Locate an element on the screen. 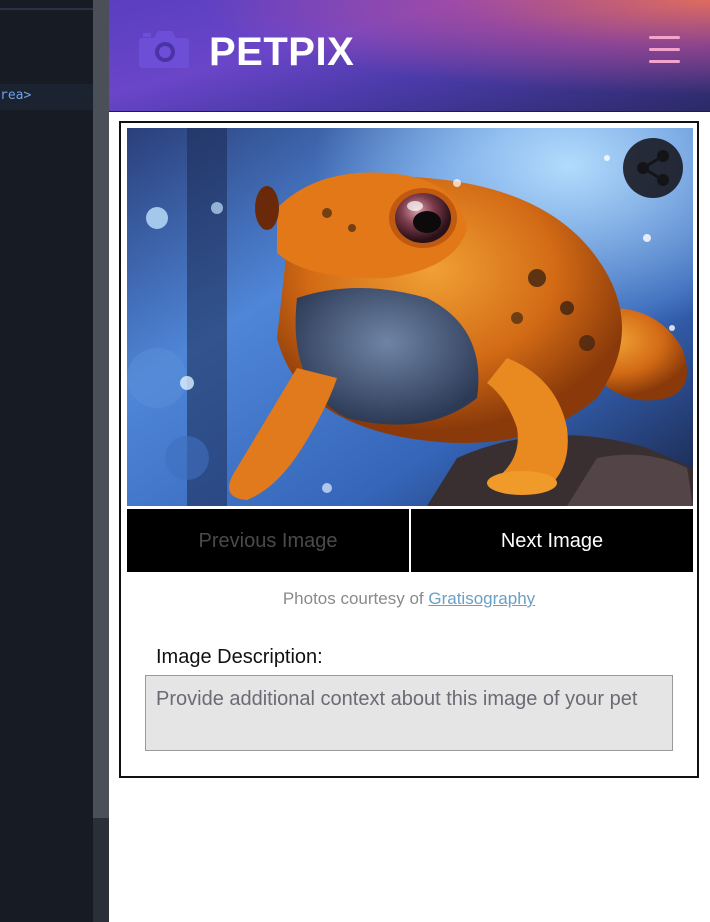 This screenshot has height=922, width=710. image-navigation: Previous Image Next Image is located at coordinates (410, 540).